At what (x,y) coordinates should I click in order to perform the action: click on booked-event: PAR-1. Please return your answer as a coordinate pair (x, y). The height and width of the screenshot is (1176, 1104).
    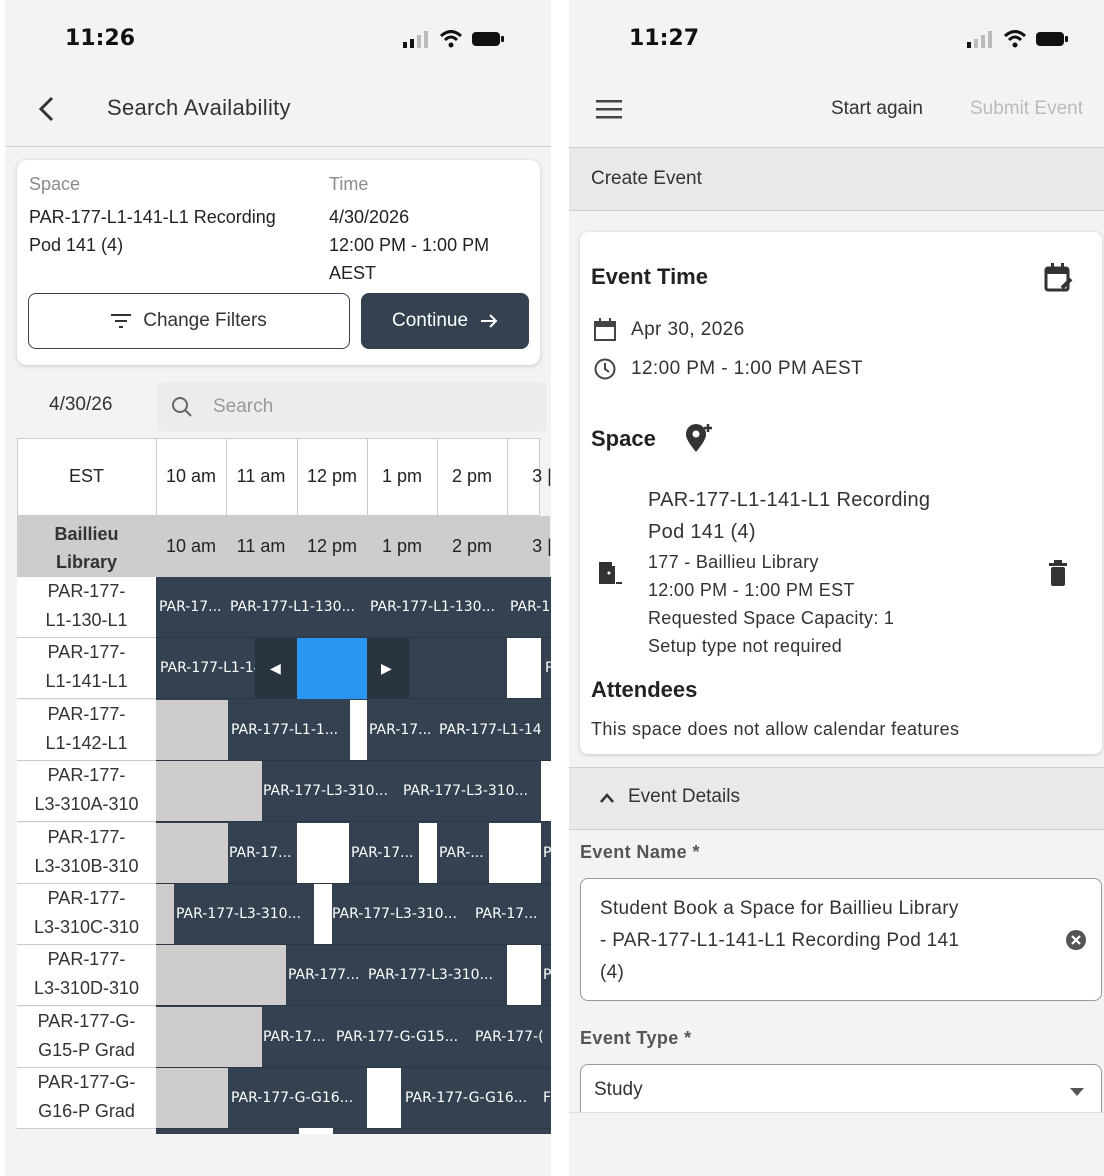
    Looking at the image, I should click on (530, 607).